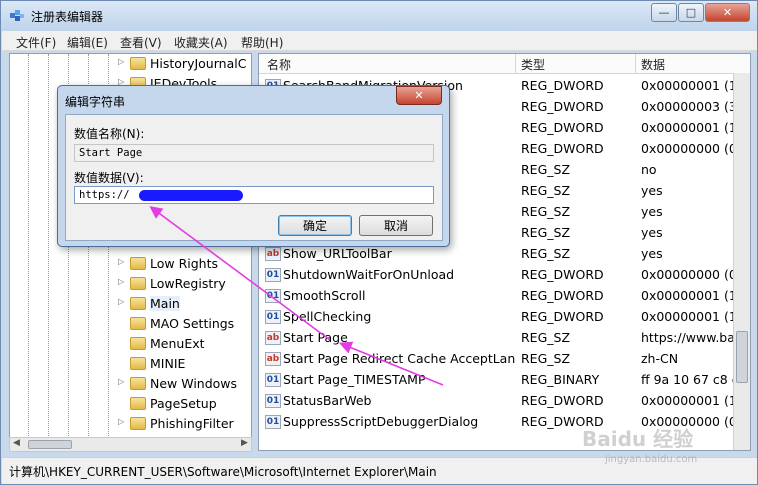 This screenshot has height=485, width=758. I want to click on value-name: Start Page_TIMESTAMP, so click(354, 379).